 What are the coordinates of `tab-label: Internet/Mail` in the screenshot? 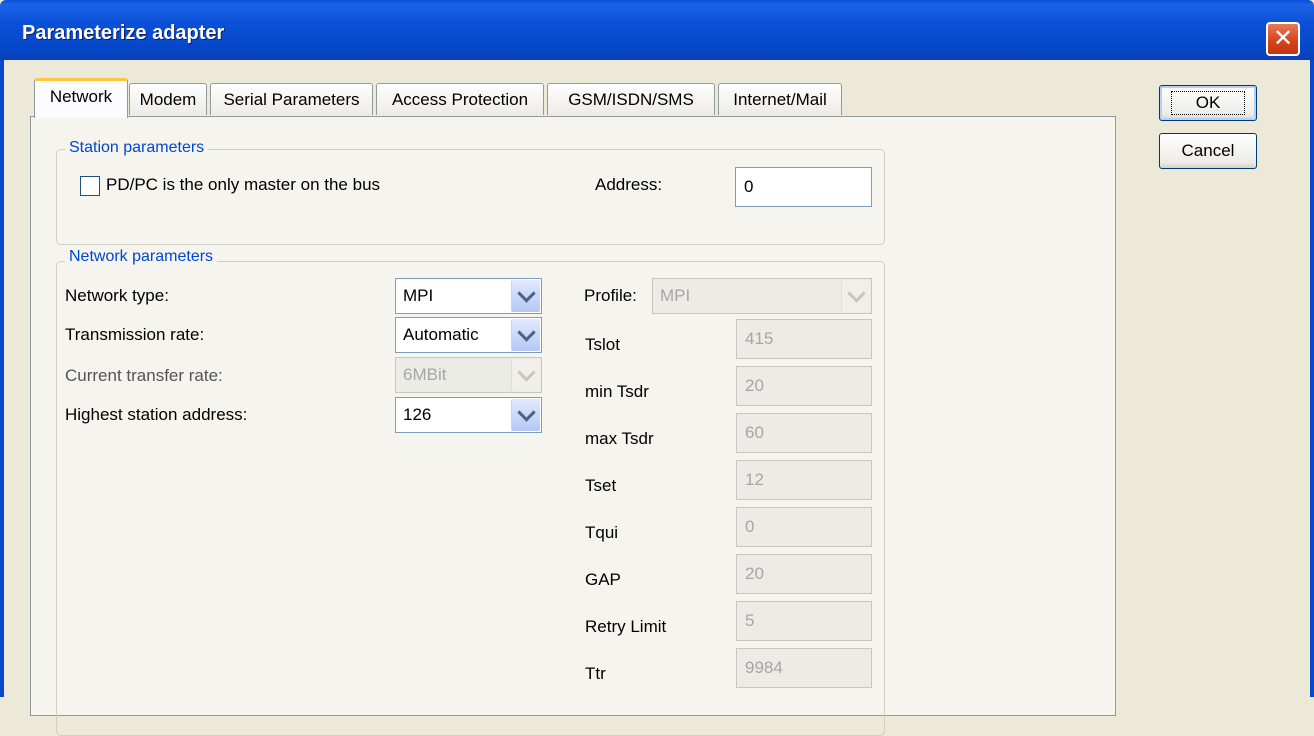 It's located at (780, 99).